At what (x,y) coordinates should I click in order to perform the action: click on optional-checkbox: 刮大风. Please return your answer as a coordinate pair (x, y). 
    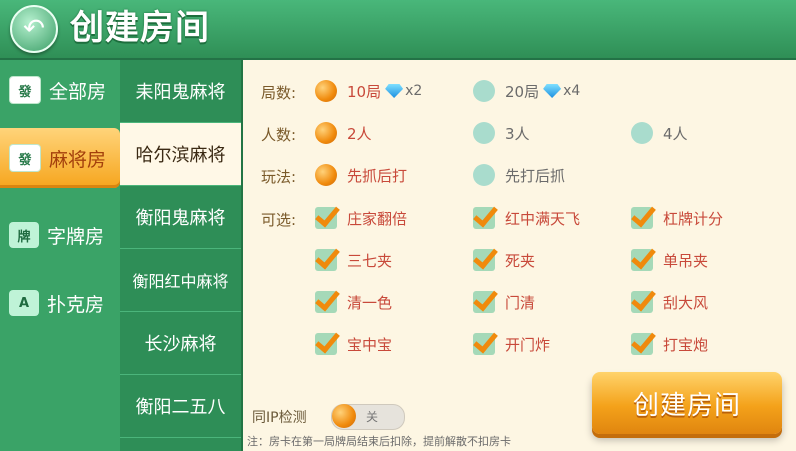
    Looking at the image, I should click on (669, 302).